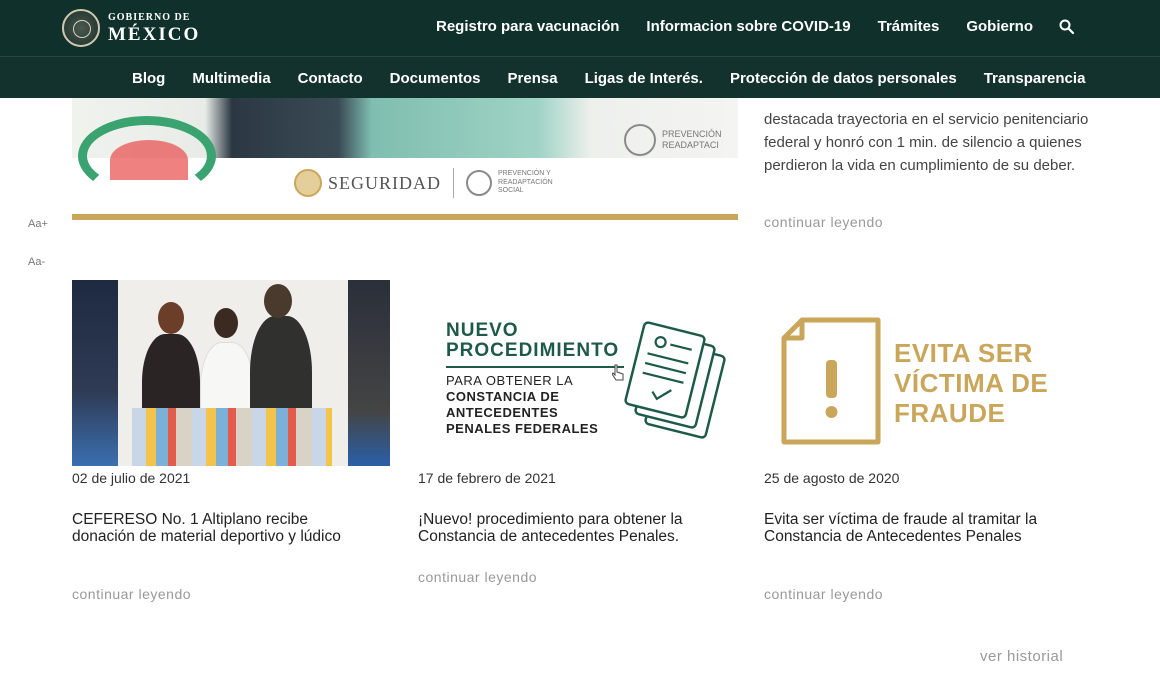 The width and height of the screenshot is (1160, 700). I want to click on nav-multimedia: Multimedia, so click(231, 78).